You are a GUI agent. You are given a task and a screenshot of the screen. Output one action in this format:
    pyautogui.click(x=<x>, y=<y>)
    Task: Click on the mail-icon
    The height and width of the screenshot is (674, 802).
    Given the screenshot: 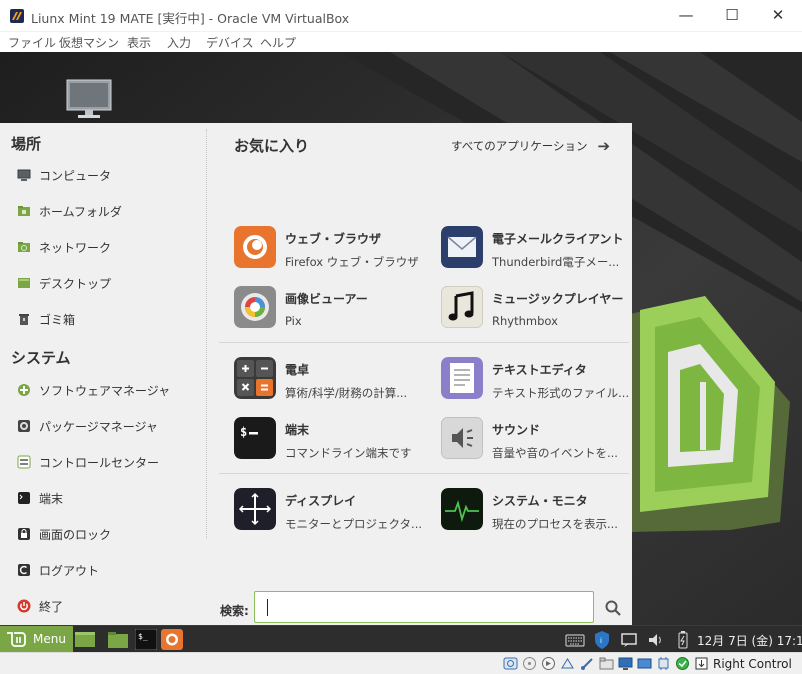 What is the action you would take?
    pyautogui.click(x=462, y=247)
    